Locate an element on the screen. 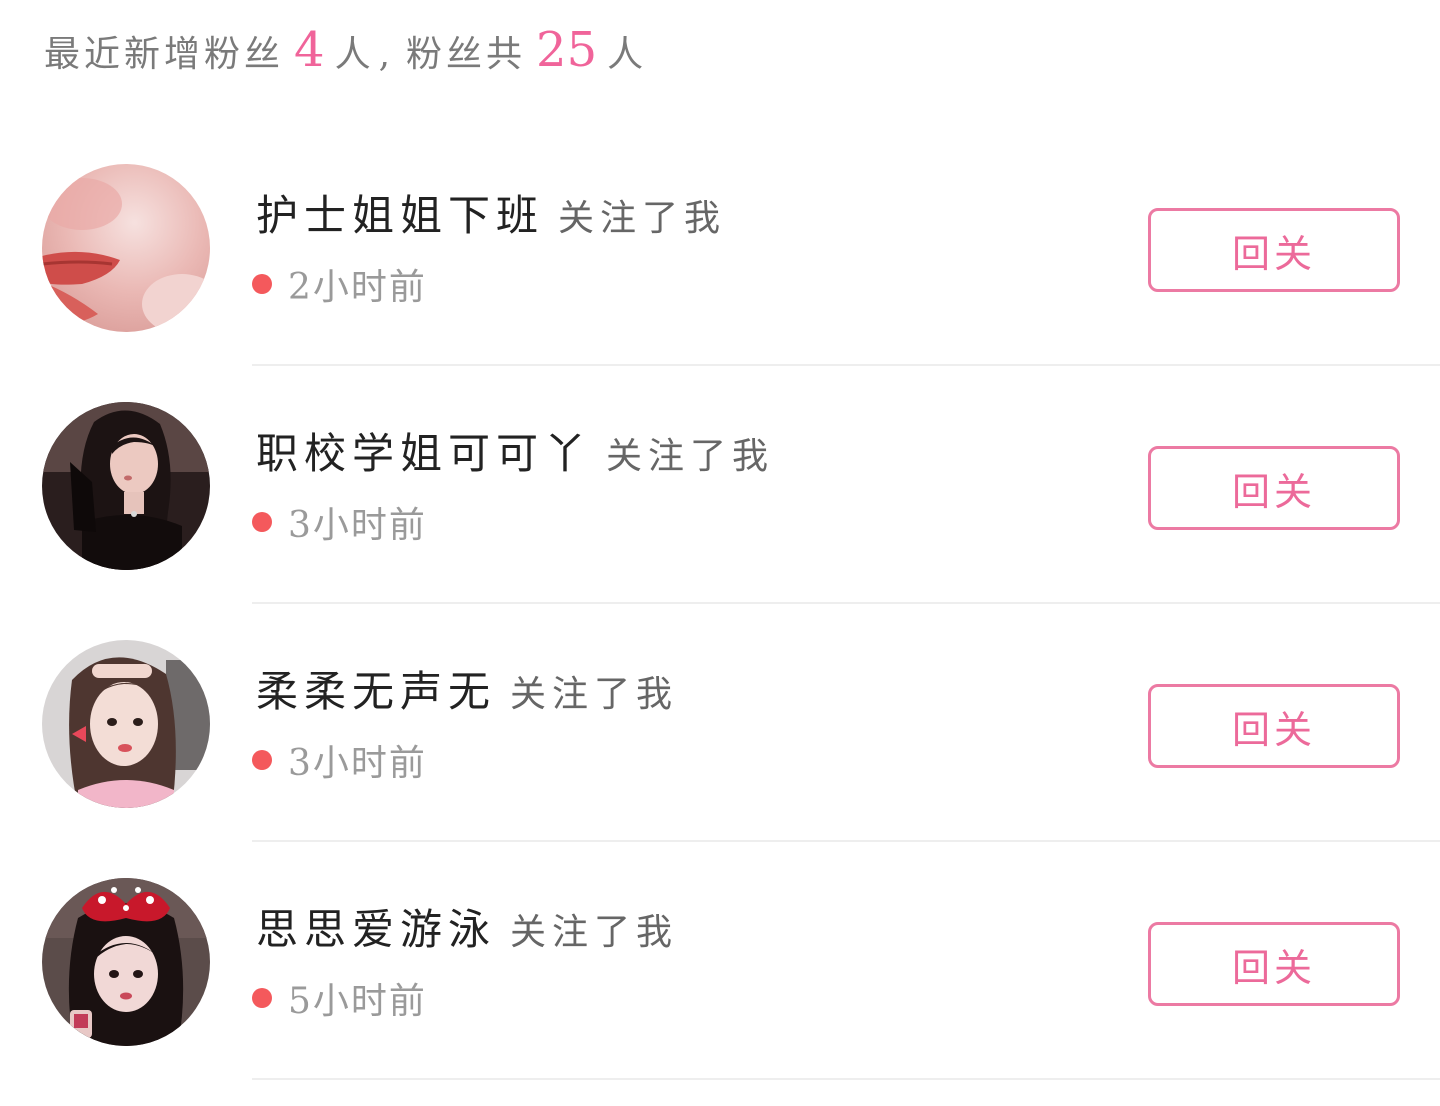 The width and height of the screenshot is (1440, 1106). avatar-lips-photo is located at coordinates (126, 248).